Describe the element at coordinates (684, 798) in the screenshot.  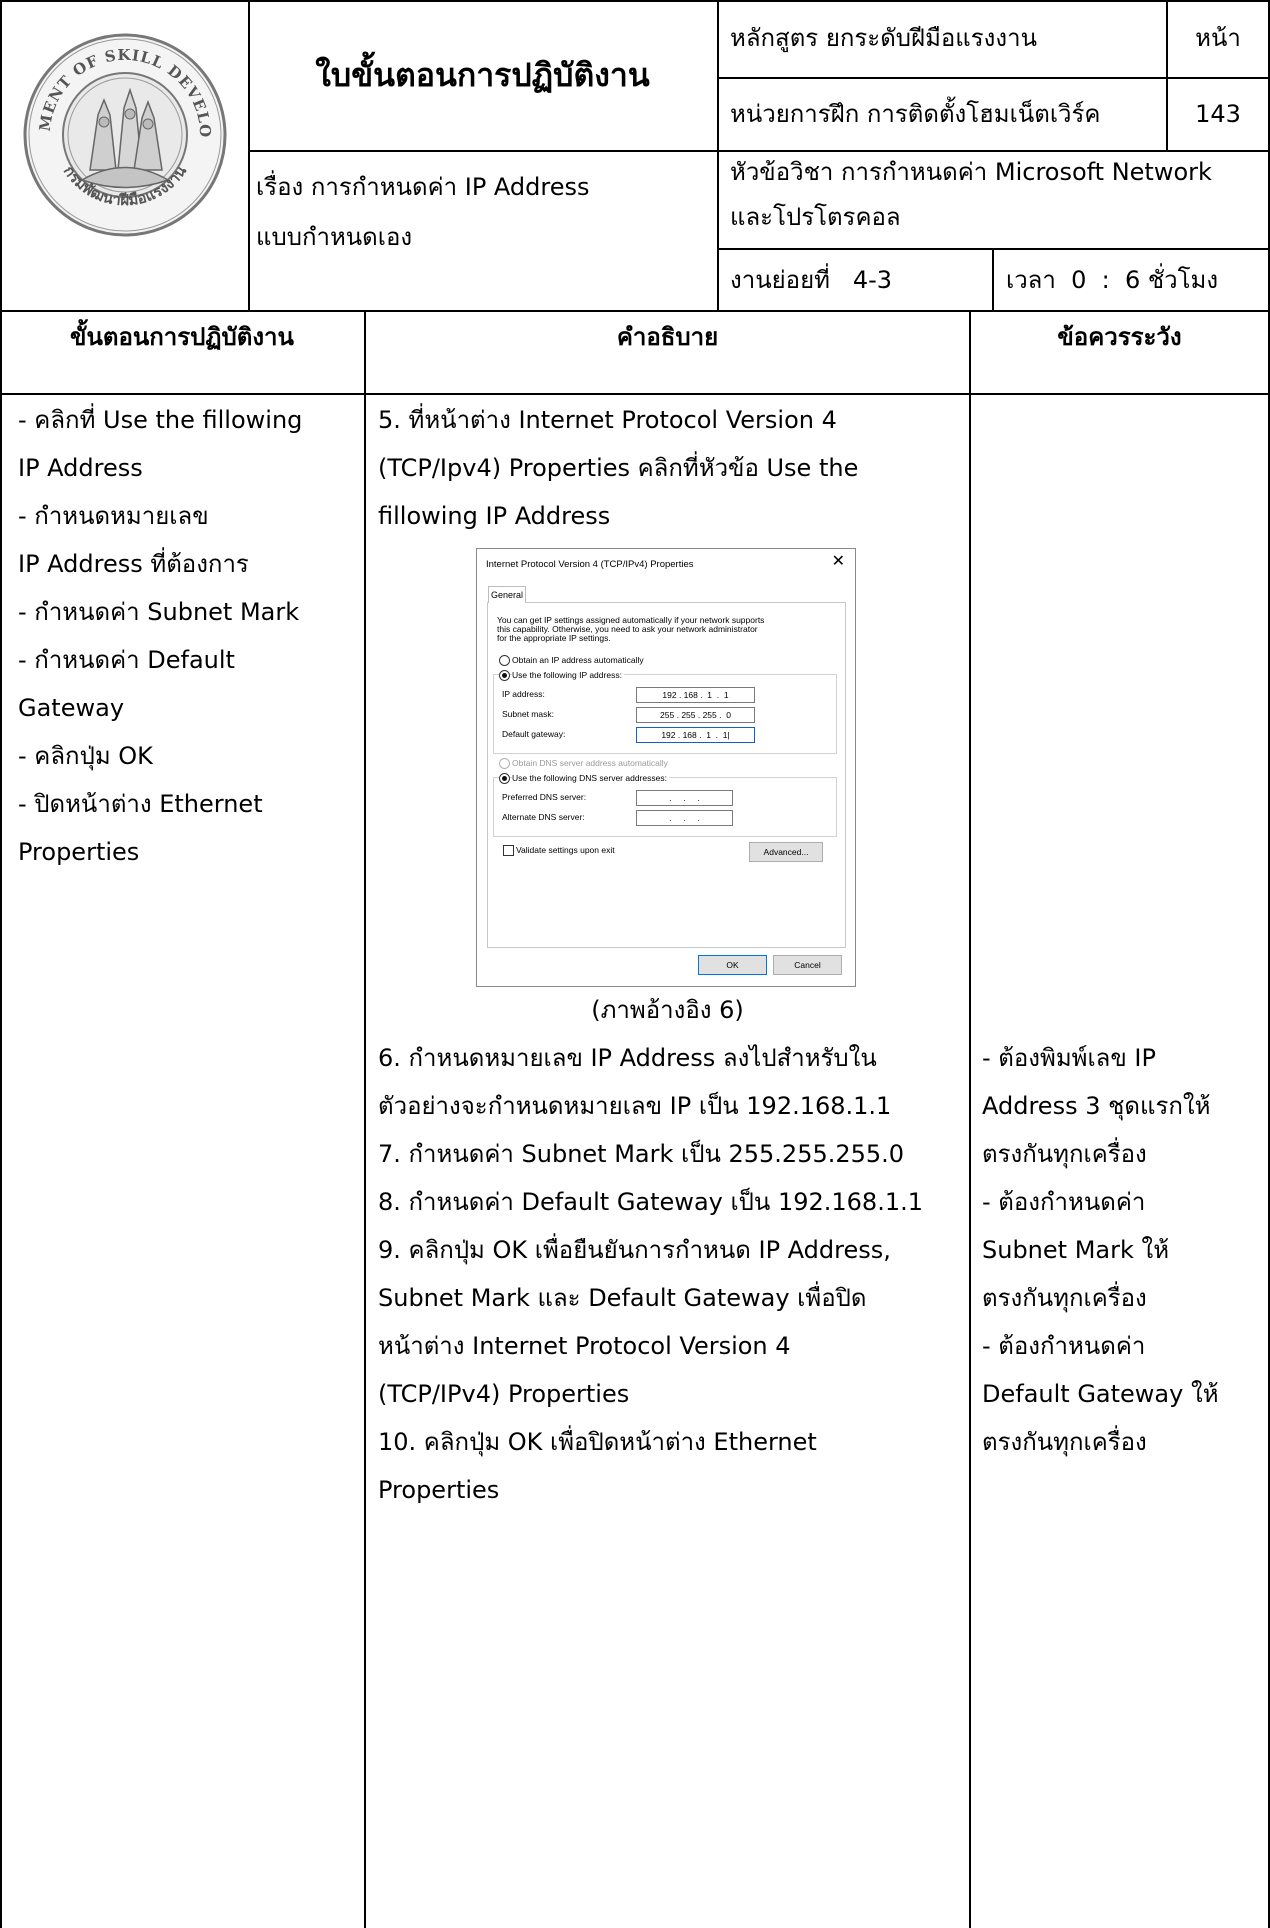
I see `preferred-dns-field: . . .` at that location.